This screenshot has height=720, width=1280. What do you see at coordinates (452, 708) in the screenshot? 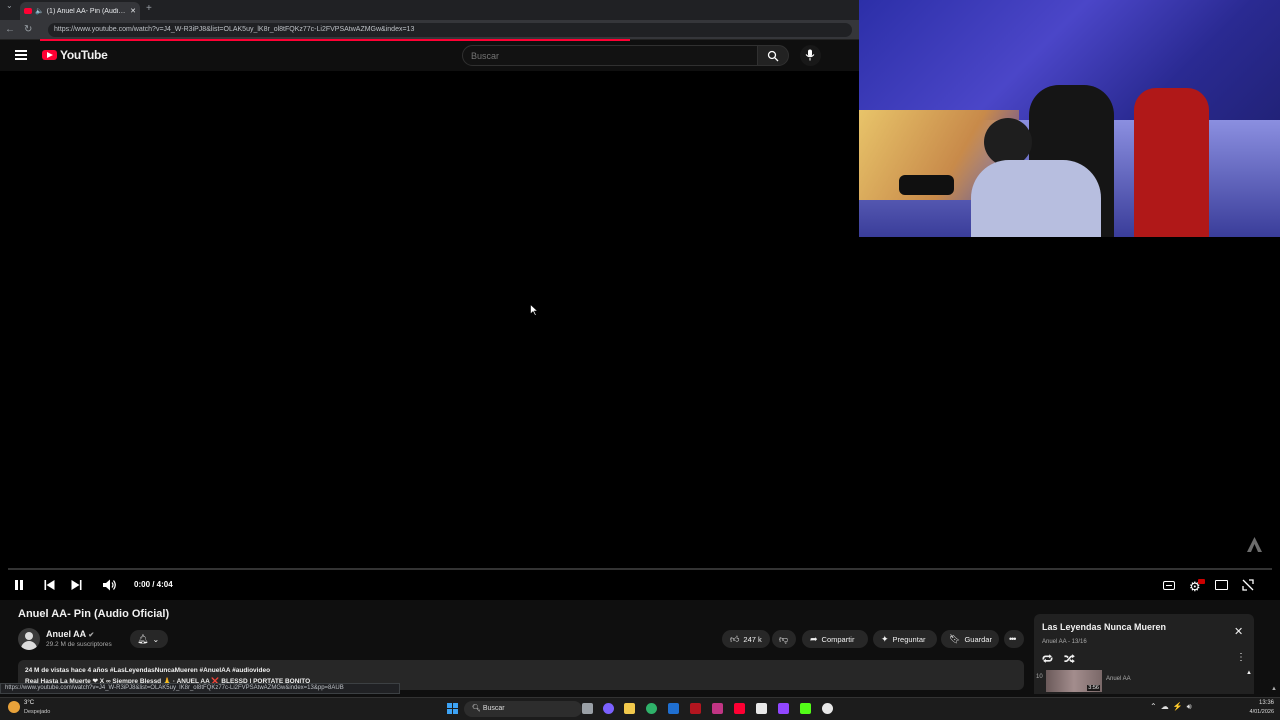
I see `start-windows-icon` at bounding box center [452, 708].